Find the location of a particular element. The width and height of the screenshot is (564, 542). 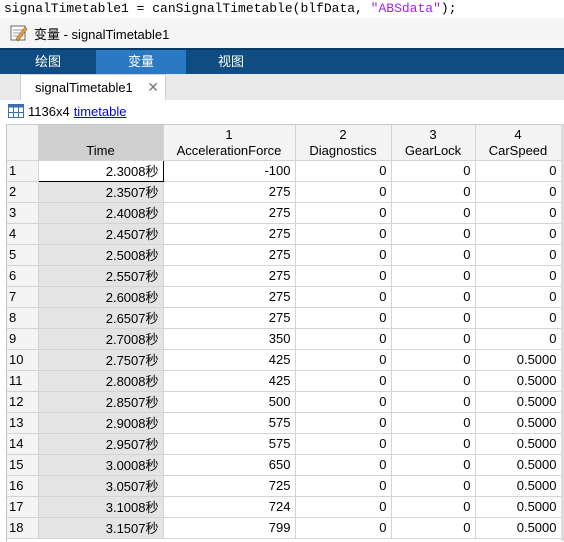

document-tab: signalTimetable1 ✕ is located at coordinates (93, 87).